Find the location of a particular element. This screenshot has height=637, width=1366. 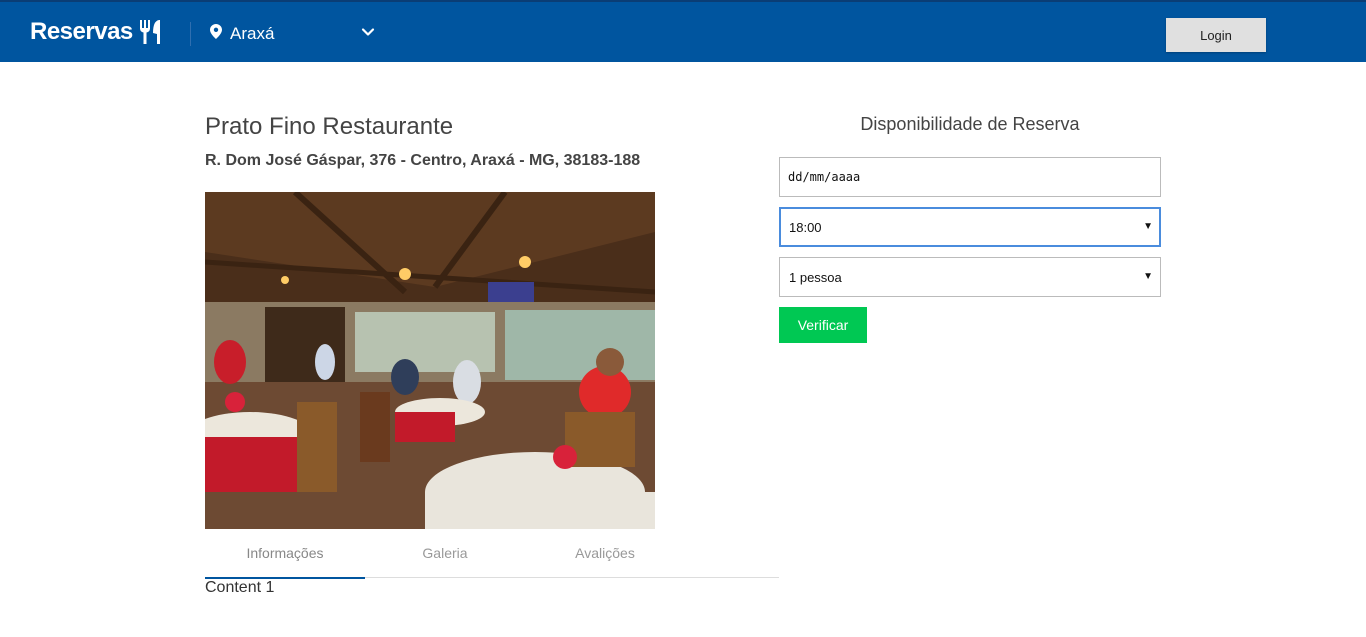

time-select: 18:00 ▼ is located at coordinates (970, 227).